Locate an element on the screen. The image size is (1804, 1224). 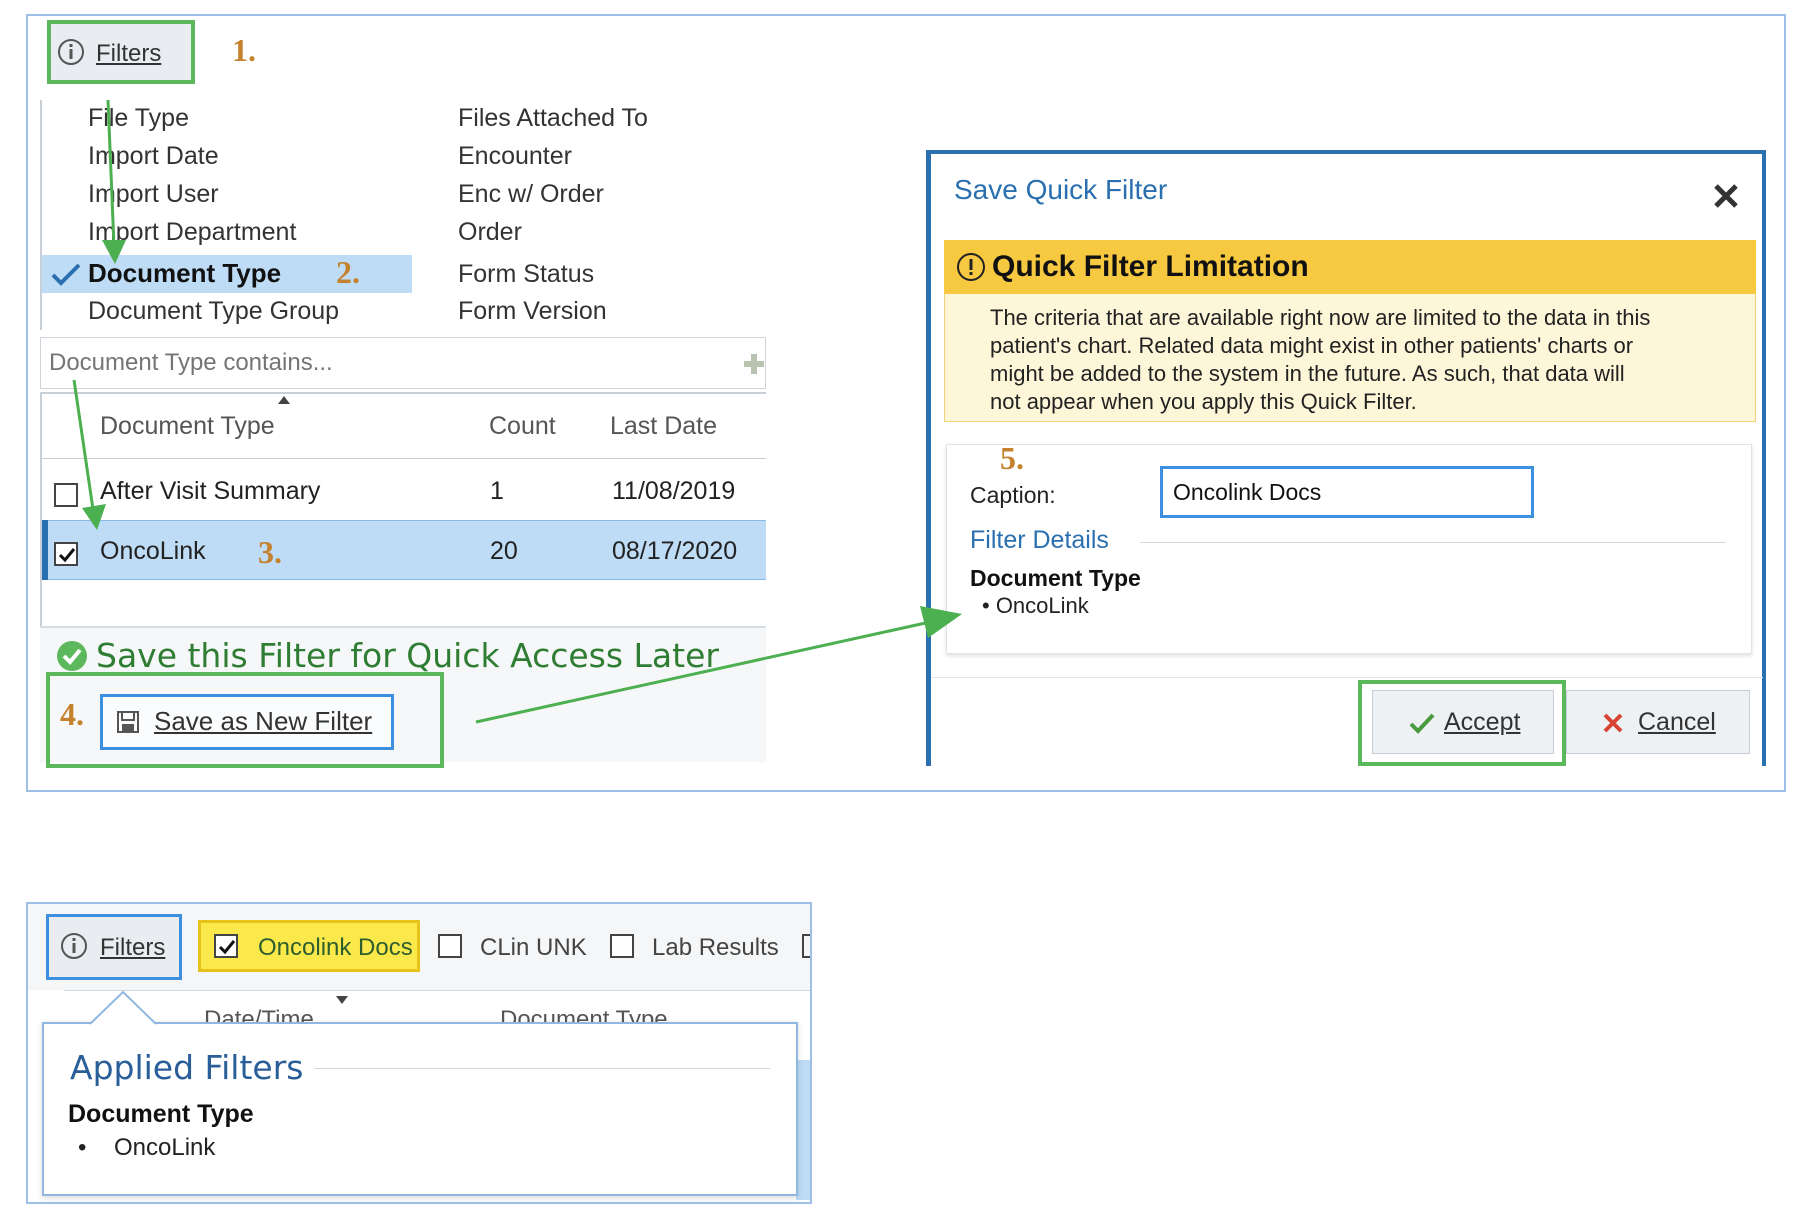
criteria-item: Form Version is located at coordinates (532, 311).